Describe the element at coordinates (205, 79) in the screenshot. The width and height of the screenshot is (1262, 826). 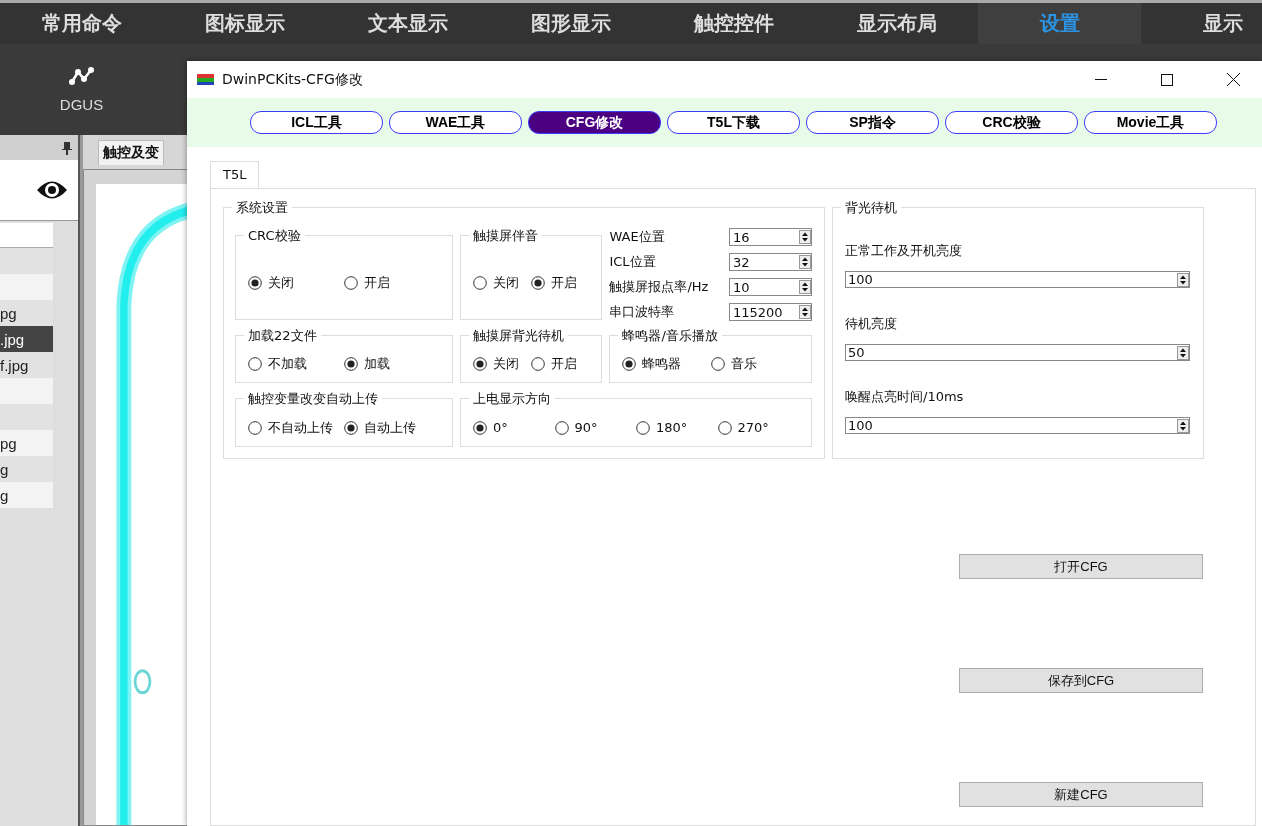
I see `app-logo-icon` at that location.